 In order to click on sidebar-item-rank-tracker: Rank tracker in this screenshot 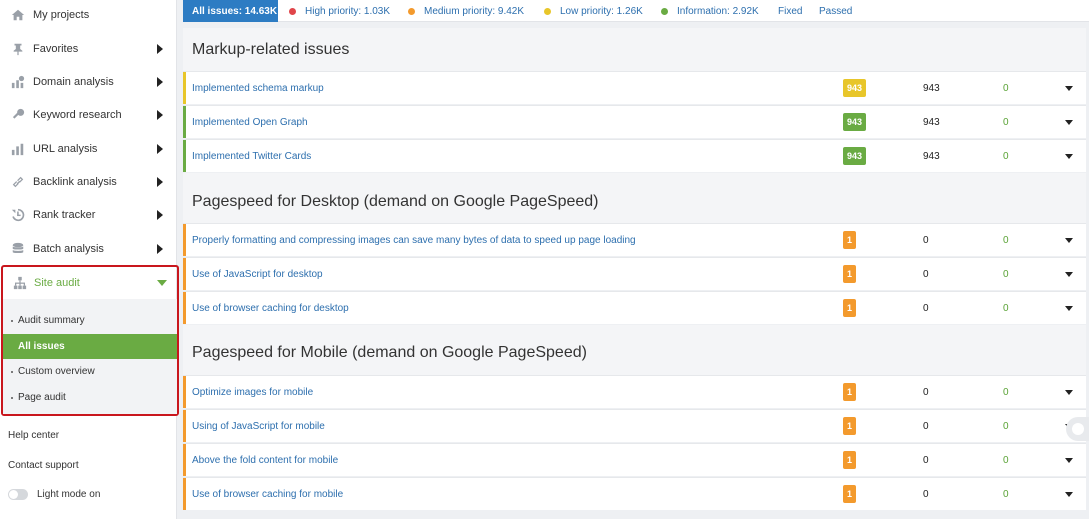, I will do `click(88, 214)`.